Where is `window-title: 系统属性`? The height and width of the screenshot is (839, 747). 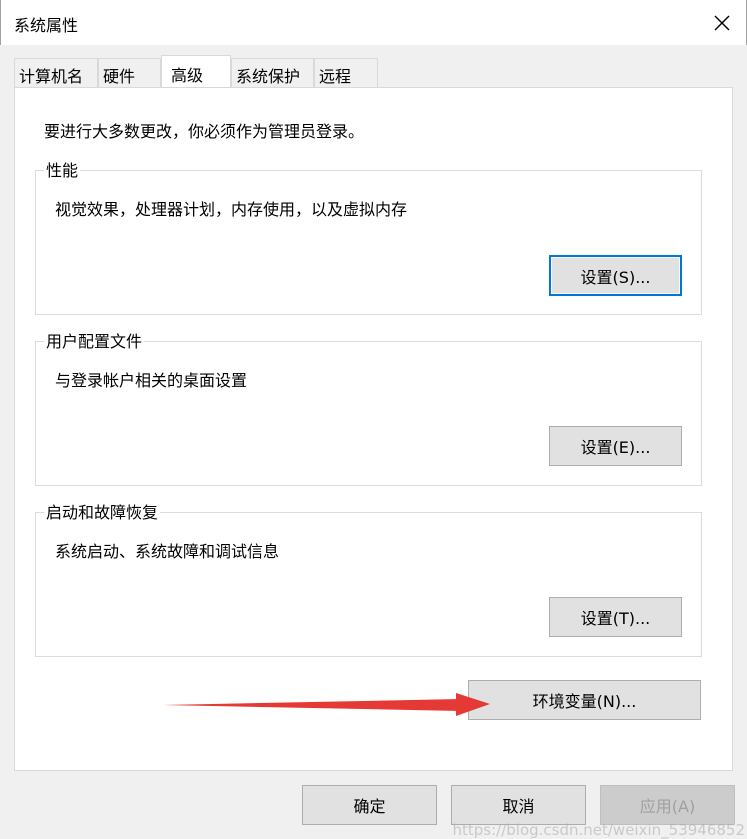 window-title: 系统属性 is located at coordinates (46, 25).